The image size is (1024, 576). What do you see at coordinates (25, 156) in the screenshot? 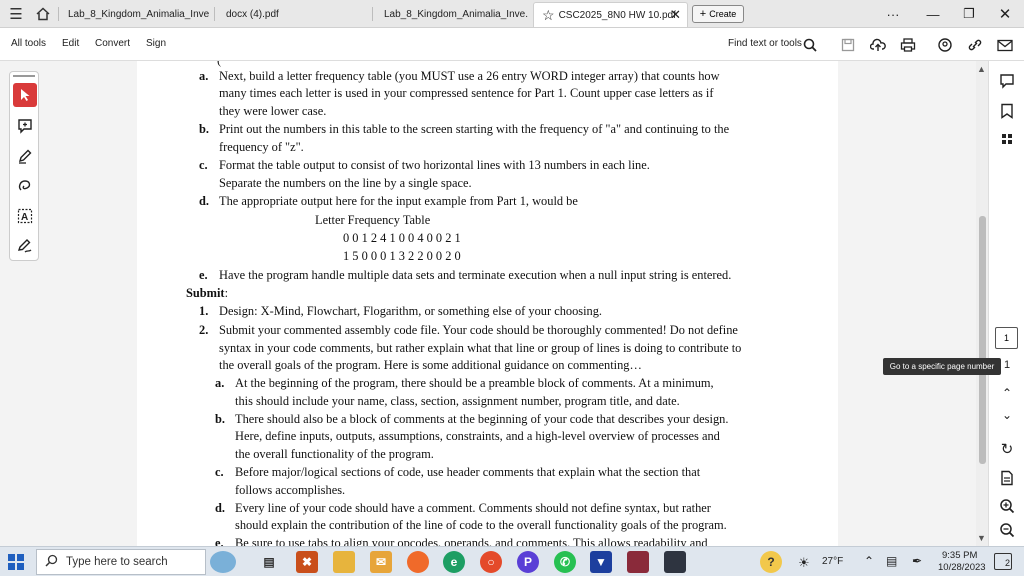
I see `highlight-pen-icon` at bounding box center [25, 156].